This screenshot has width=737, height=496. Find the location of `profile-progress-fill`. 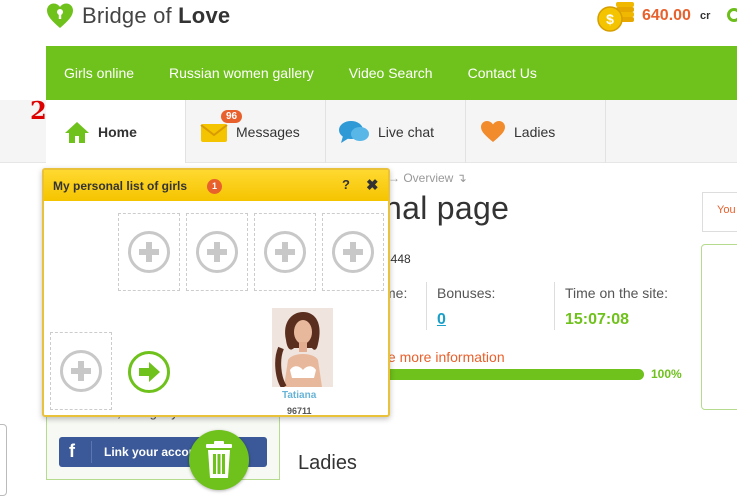

profile-progress-fill is located at coordinates (514, 374).